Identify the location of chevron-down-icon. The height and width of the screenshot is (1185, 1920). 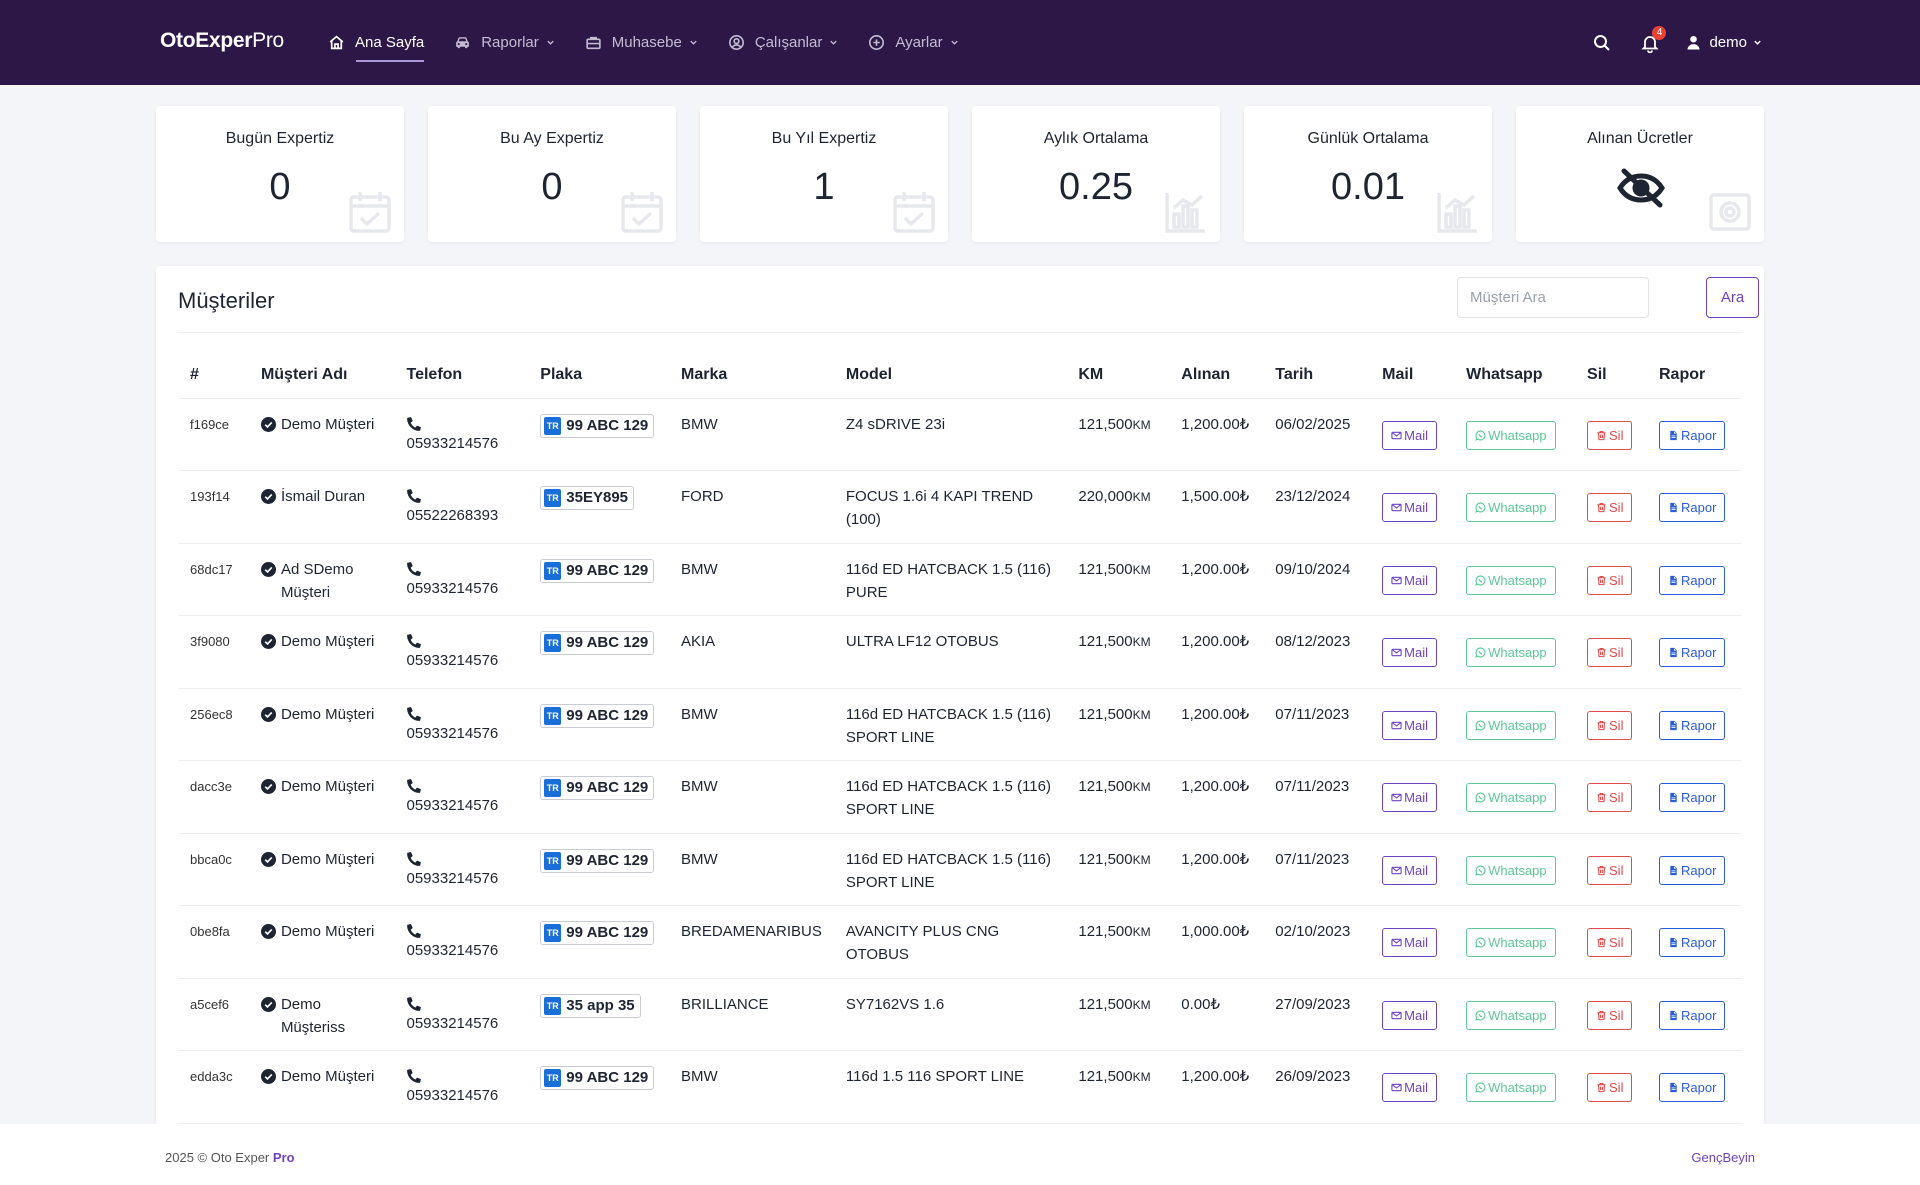
(550, 42).